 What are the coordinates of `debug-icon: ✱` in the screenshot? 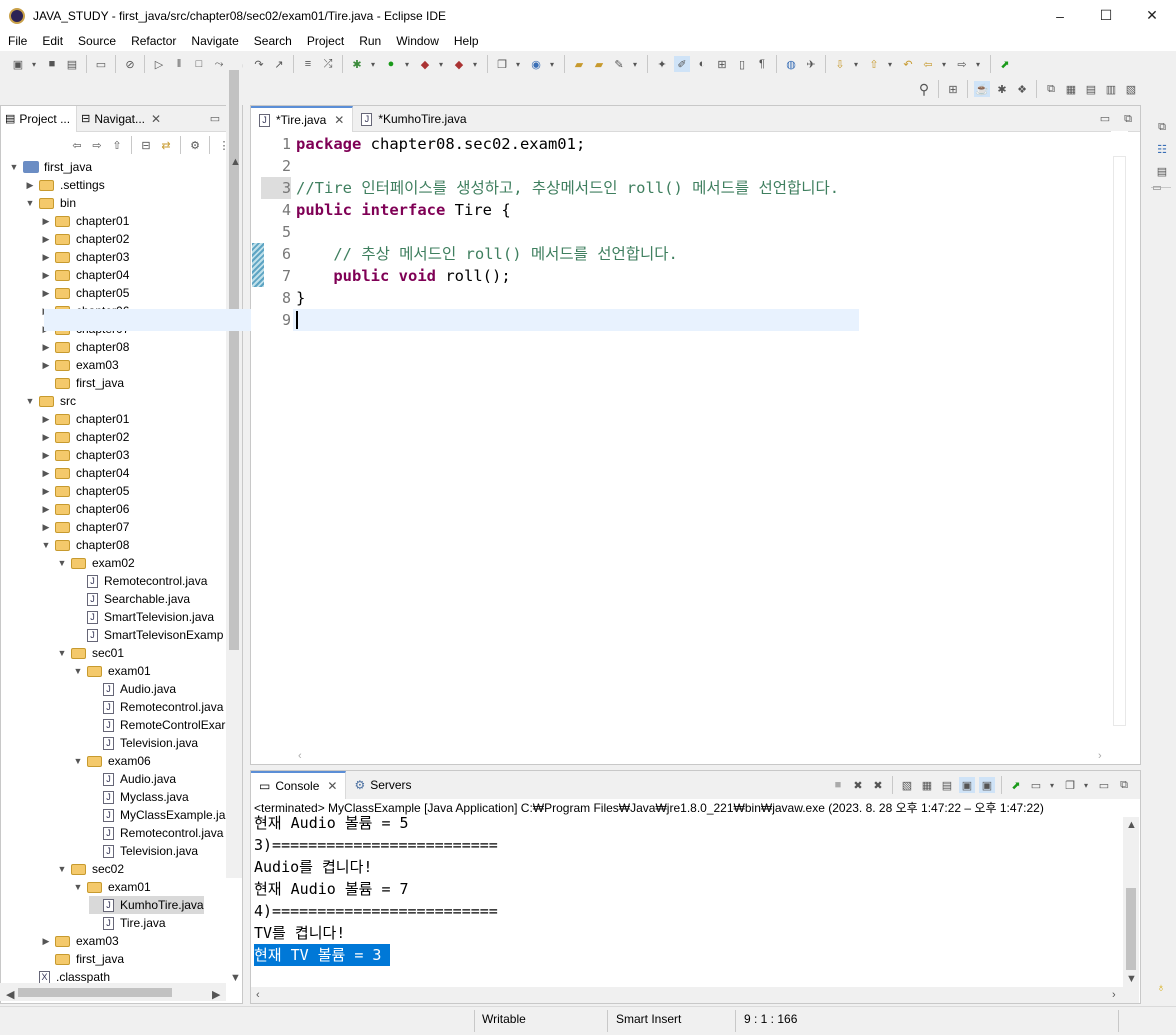 It's located at (357, 64).